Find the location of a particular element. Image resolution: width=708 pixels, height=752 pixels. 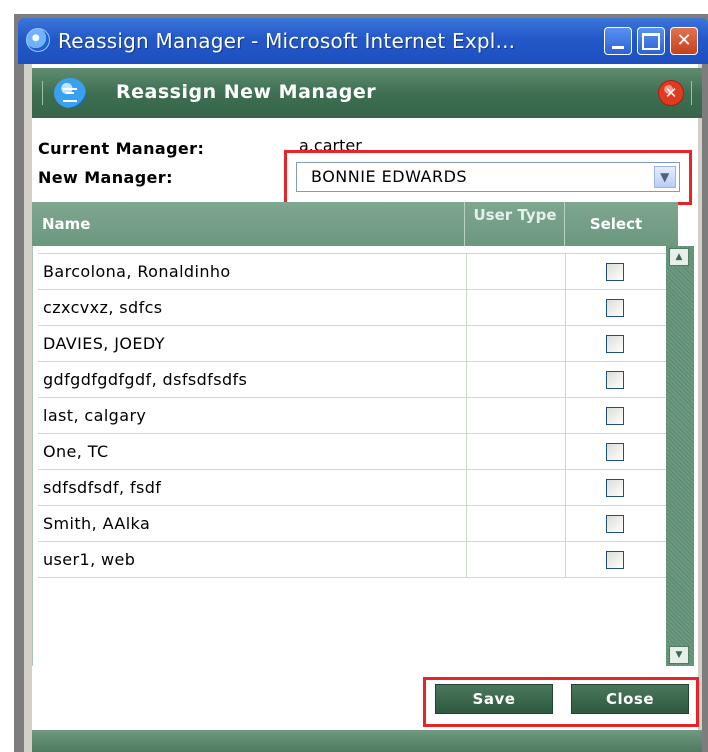

cell-name: DAVIES, JOEDY is located at coordinates (104, 343).